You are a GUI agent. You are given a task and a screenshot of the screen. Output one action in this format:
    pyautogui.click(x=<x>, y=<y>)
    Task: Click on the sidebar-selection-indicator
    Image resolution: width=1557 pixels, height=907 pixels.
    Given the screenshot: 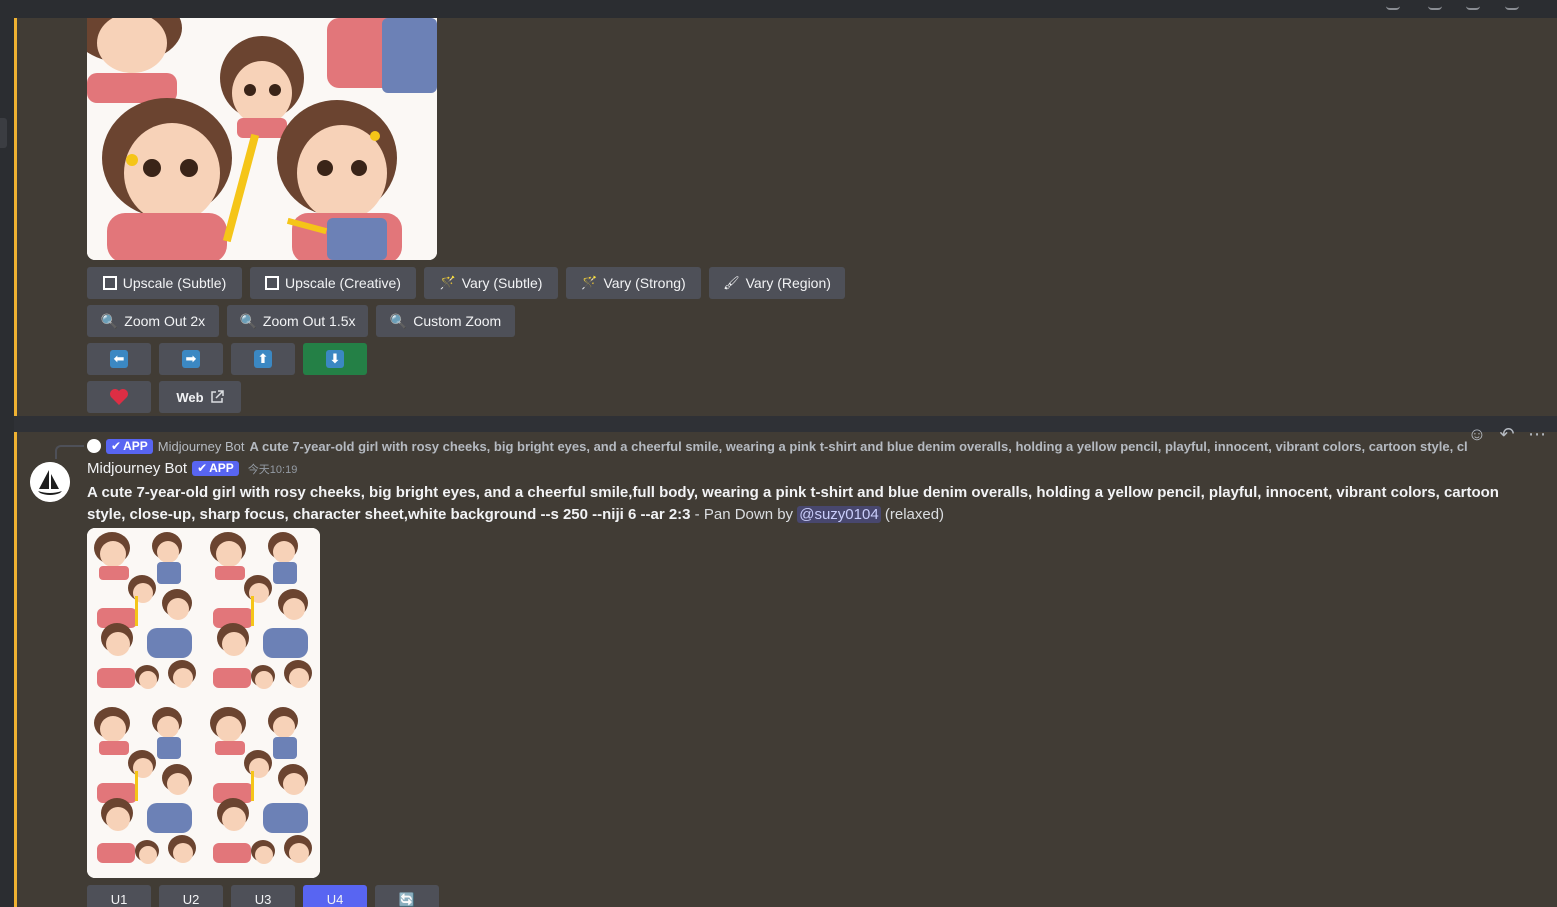 What is the action you would take?
    pyautogui.click(x=3, y=133)
    